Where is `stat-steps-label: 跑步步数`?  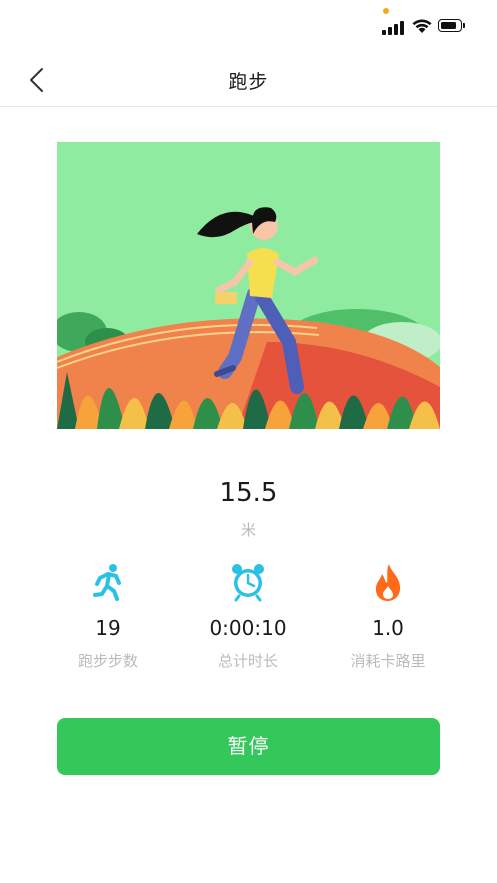
stat-steps-label: 跑步步数 is located at coordinates (107, 661).